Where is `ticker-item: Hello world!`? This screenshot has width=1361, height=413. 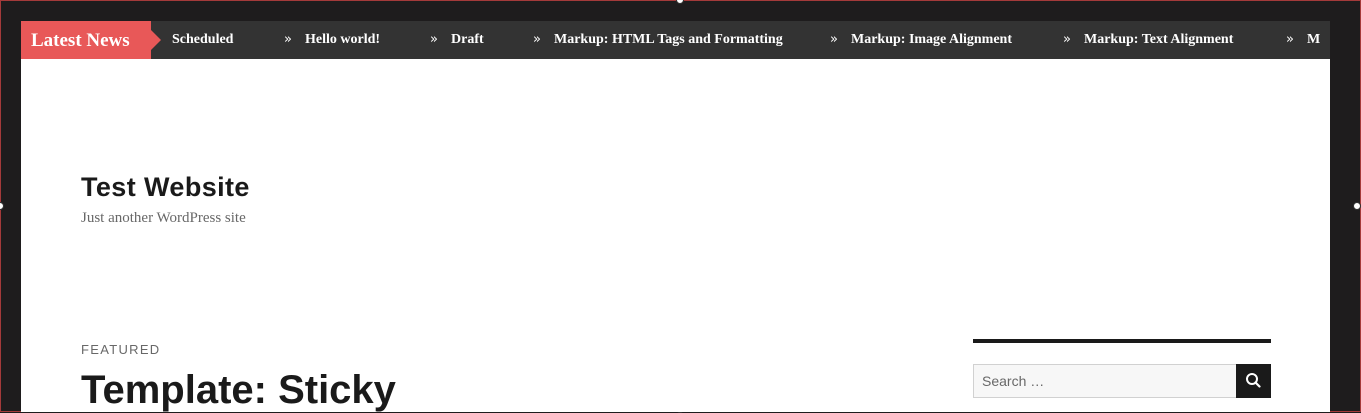 ticker-item: Hello world! is located at coordinates (342, 40).